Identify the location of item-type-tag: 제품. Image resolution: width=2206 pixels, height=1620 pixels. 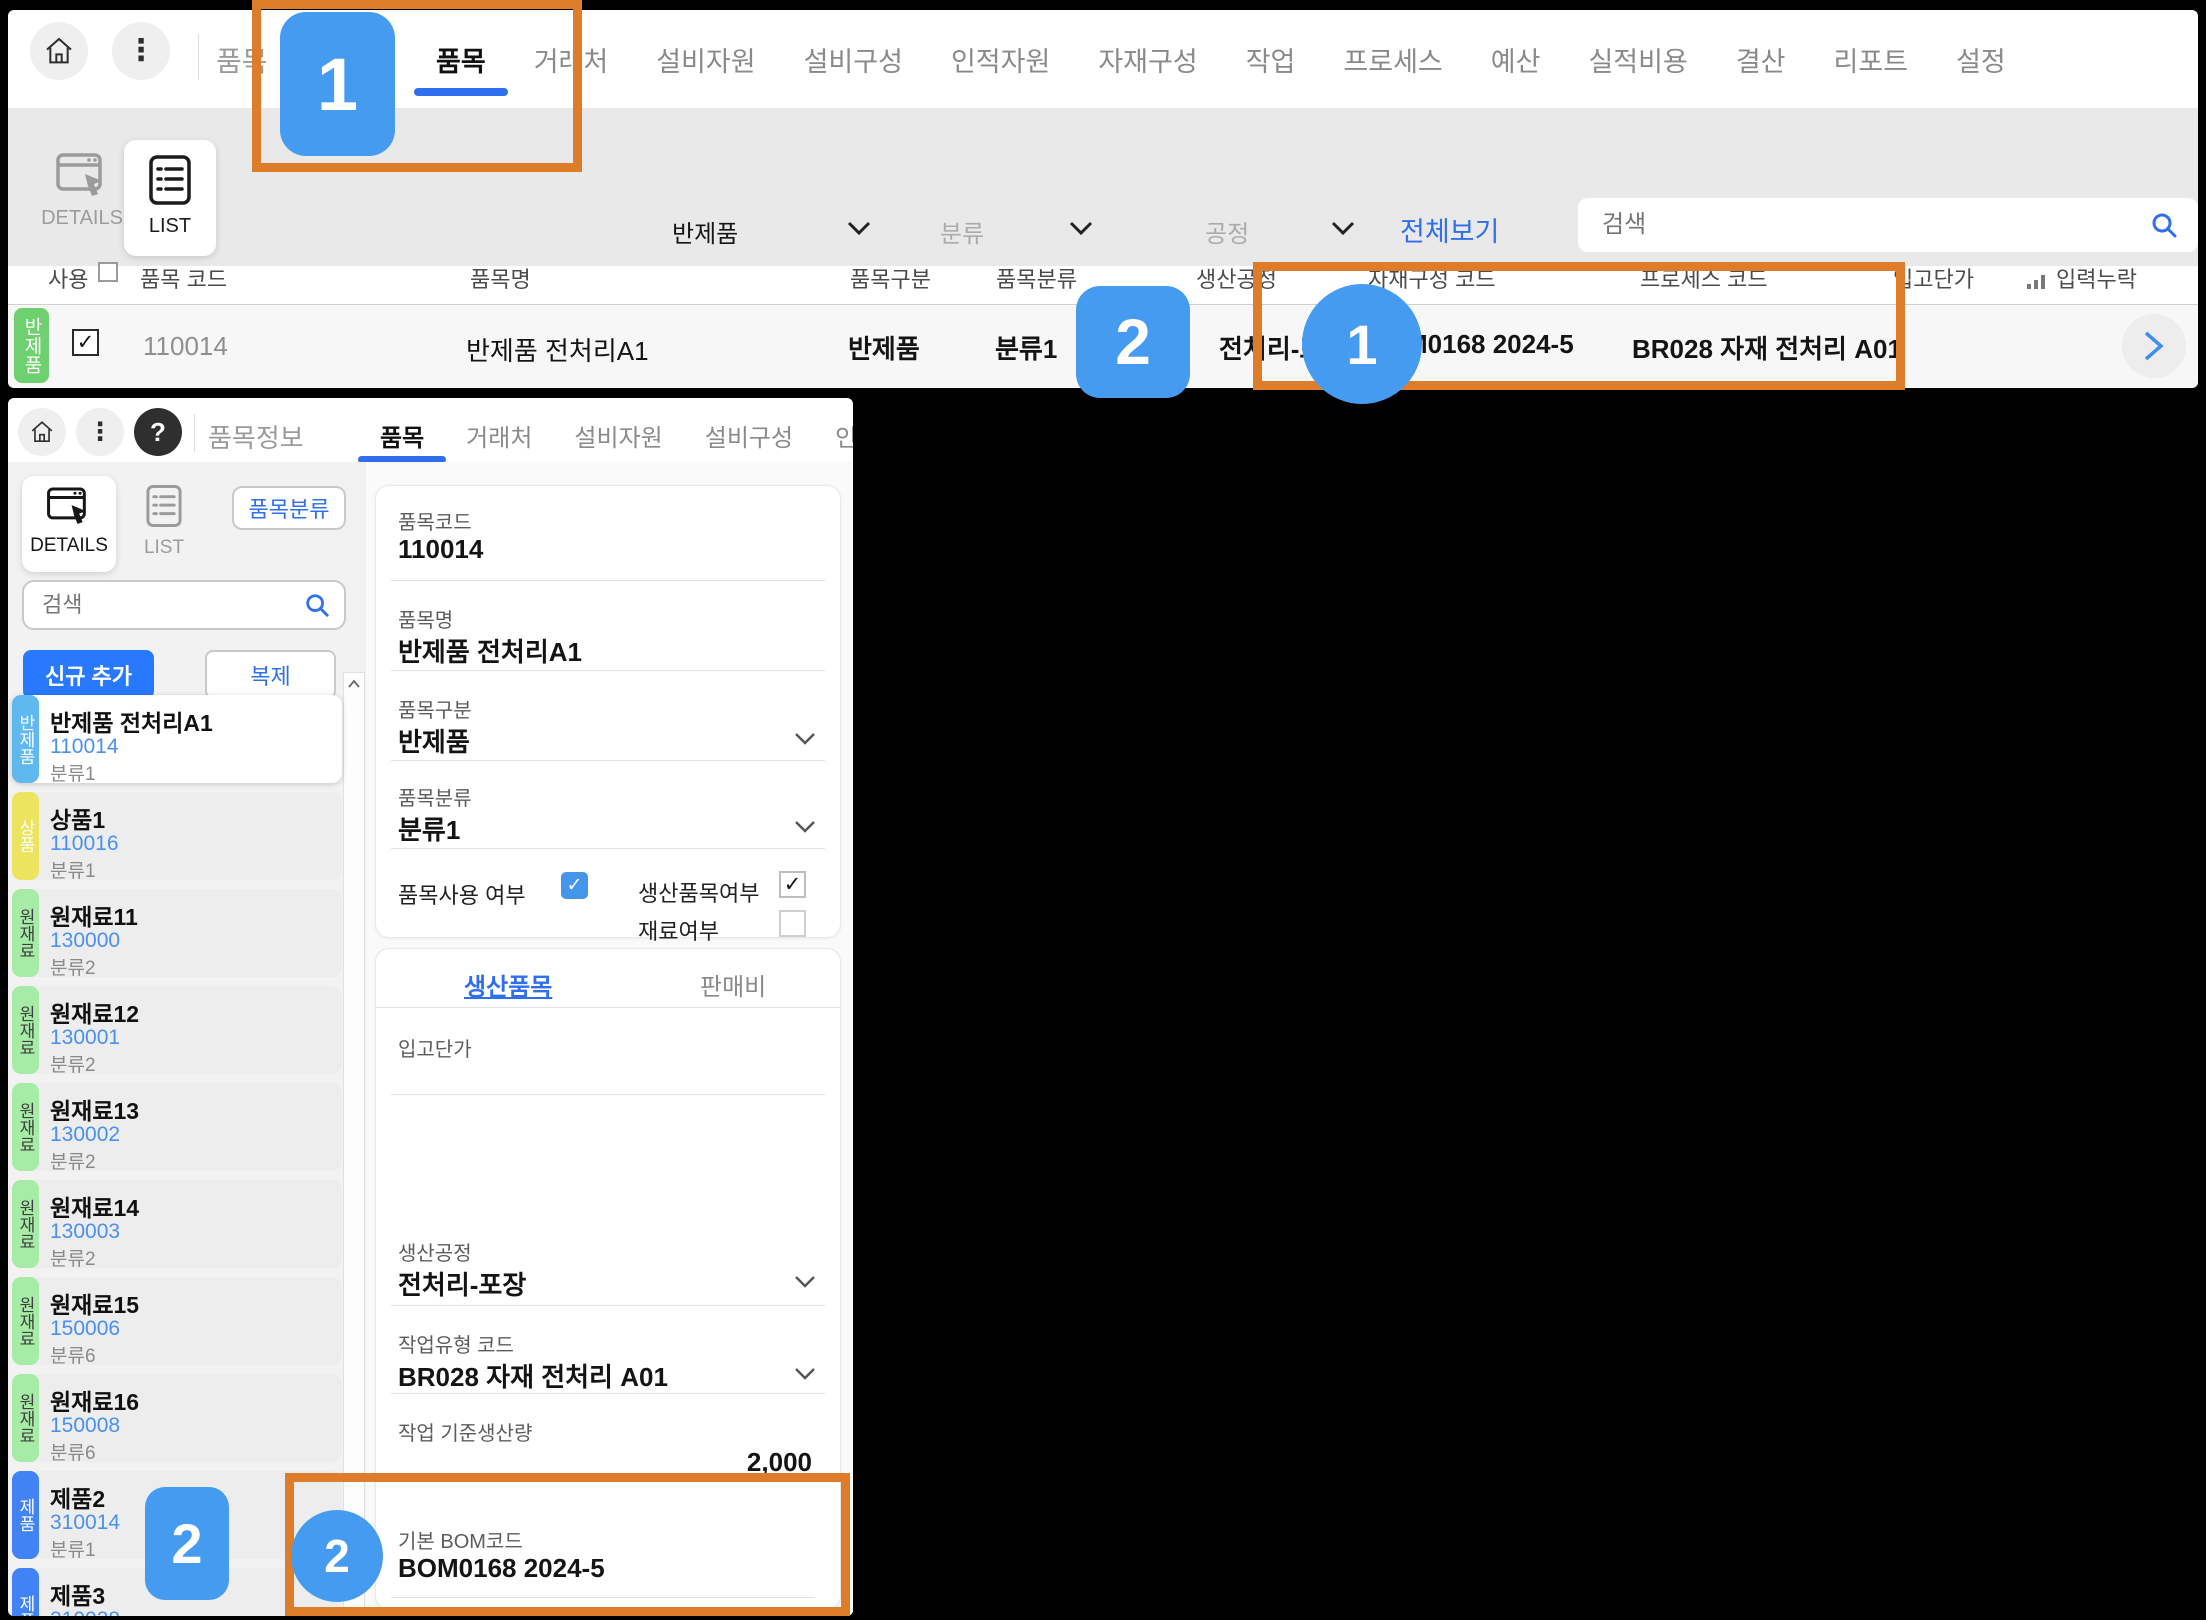
(25, 1515).